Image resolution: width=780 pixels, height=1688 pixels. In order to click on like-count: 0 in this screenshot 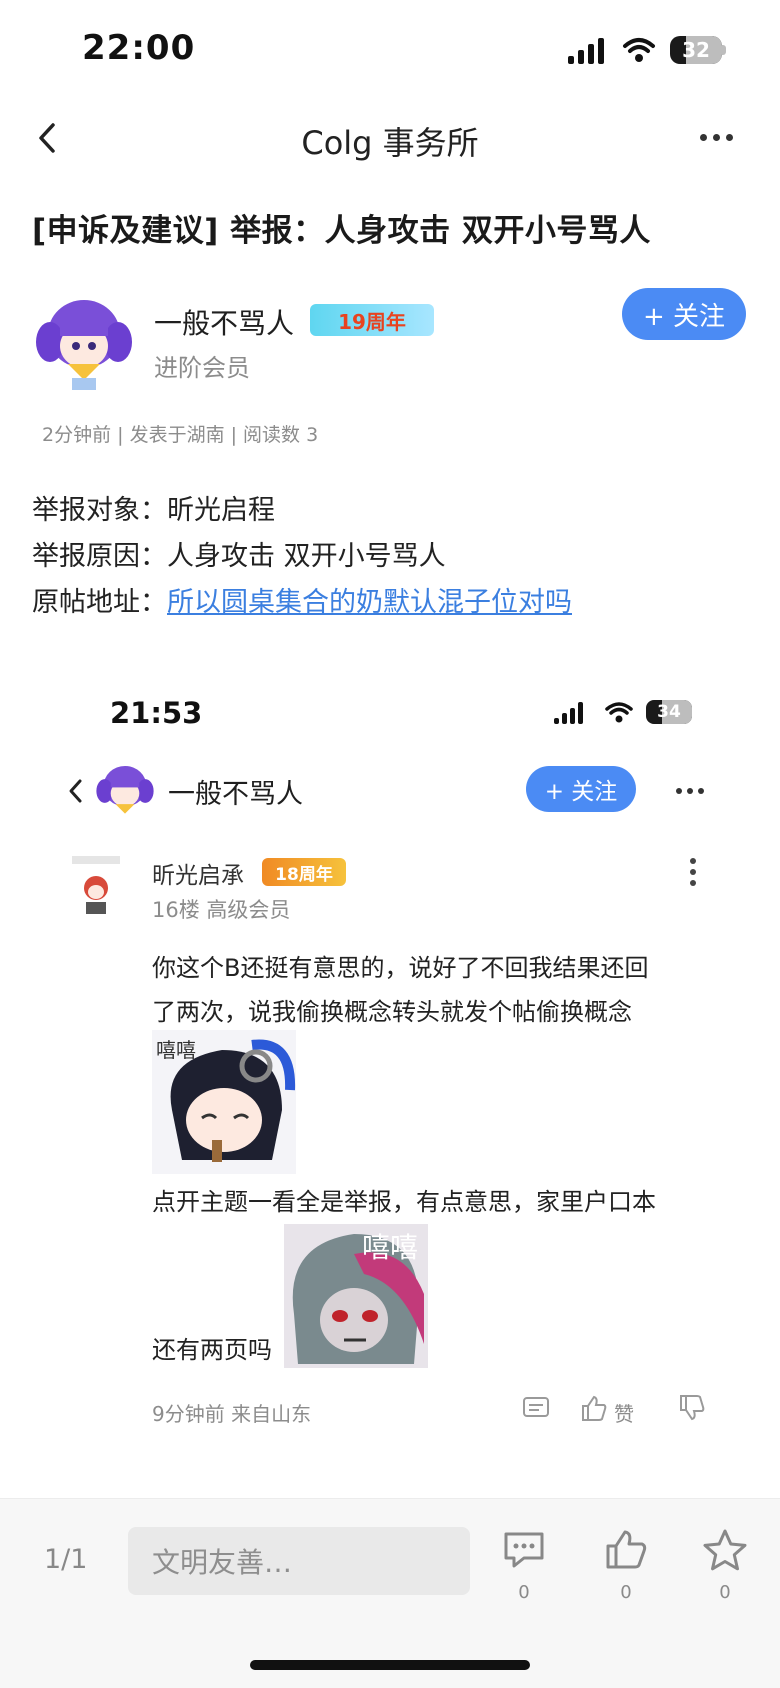, I will do `click(626, 1592)`.